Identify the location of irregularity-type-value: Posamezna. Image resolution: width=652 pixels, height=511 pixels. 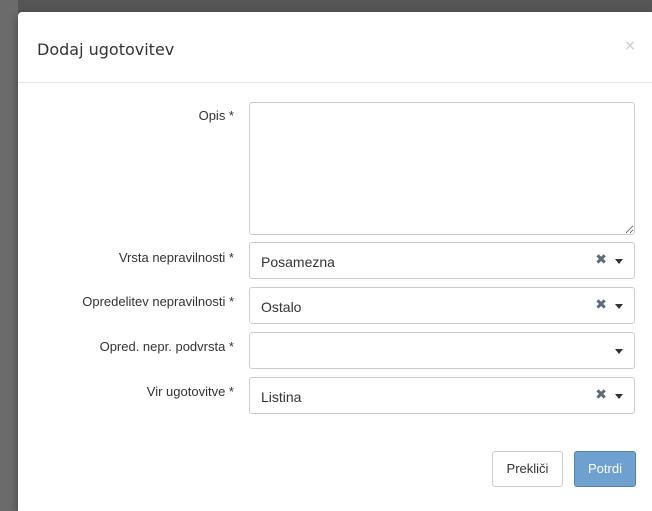
(298, 262).